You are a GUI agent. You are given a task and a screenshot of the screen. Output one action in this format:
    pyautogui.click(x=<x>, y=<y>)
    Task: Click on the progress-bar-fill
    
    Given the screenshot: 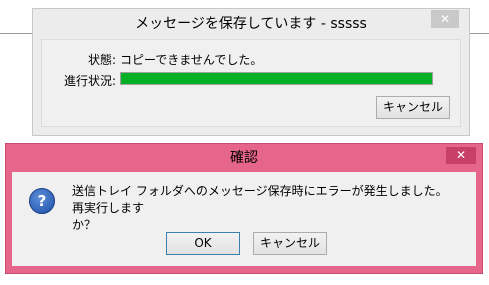 What is the action you would take?
    pyautogui.click(x=276, y=78)
    